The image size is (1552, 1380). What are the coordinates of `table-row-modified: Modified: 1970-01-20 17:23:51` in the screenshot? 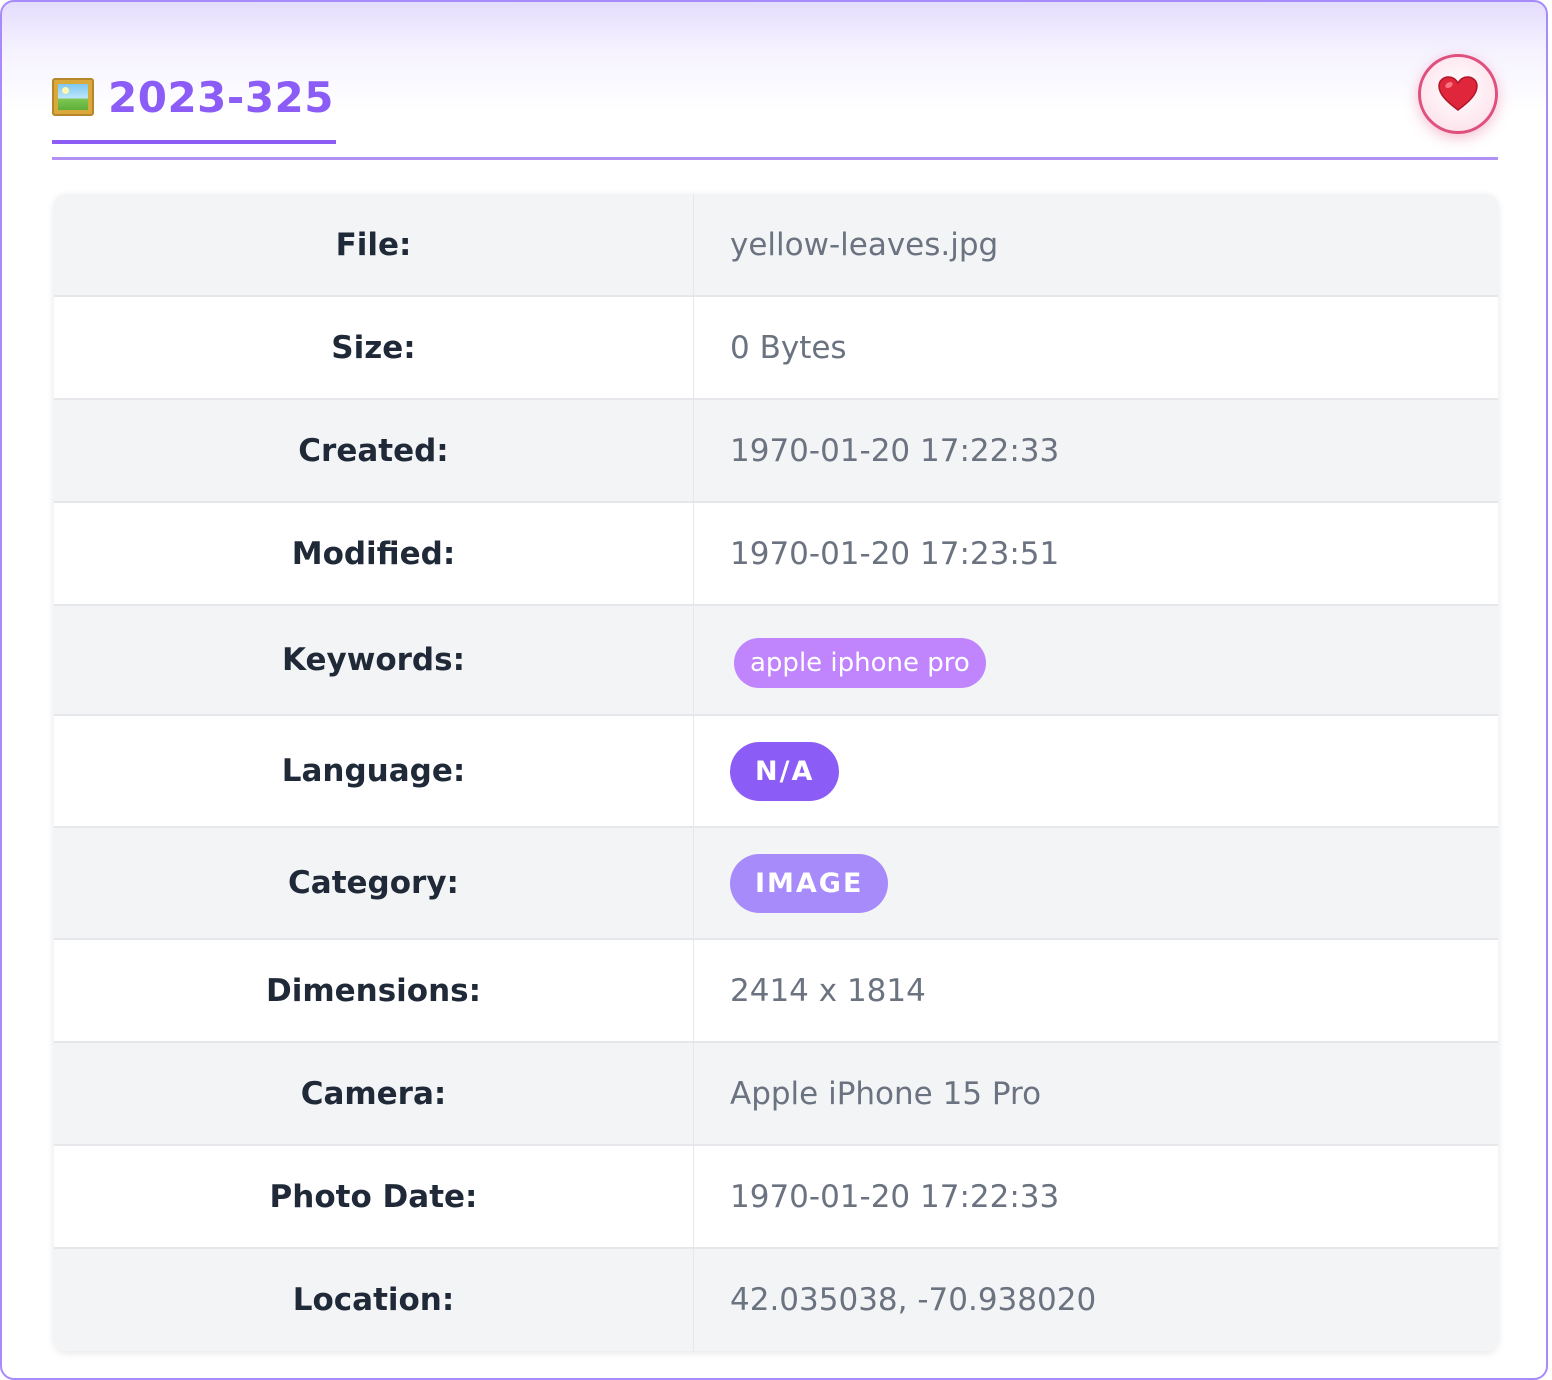 It's located at (776, 554).